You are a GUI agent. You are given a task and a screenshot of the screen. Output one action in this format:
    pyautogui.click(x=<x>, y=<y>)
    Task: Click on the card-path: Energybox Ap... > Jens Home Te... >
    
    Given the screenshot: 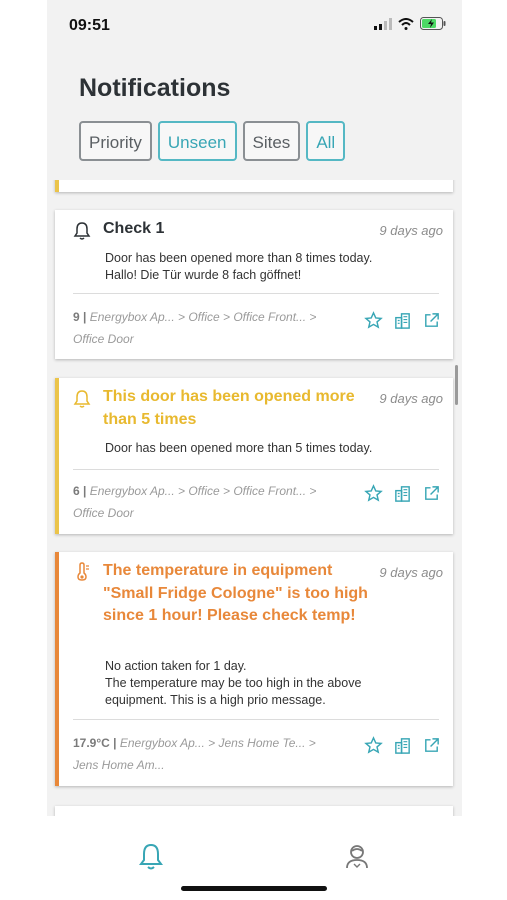 What is the action you would take?
    pyautogui.click(x=217, y=743)
    